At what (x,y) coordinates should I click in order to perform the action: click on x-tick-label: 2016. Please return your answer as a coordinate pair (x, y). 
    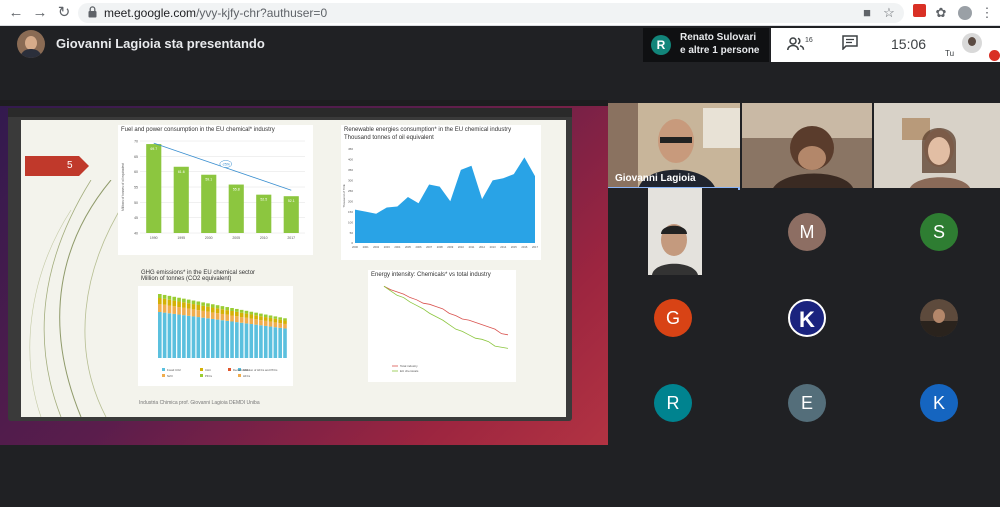
    Looking at the image, I should click on (524, 247).